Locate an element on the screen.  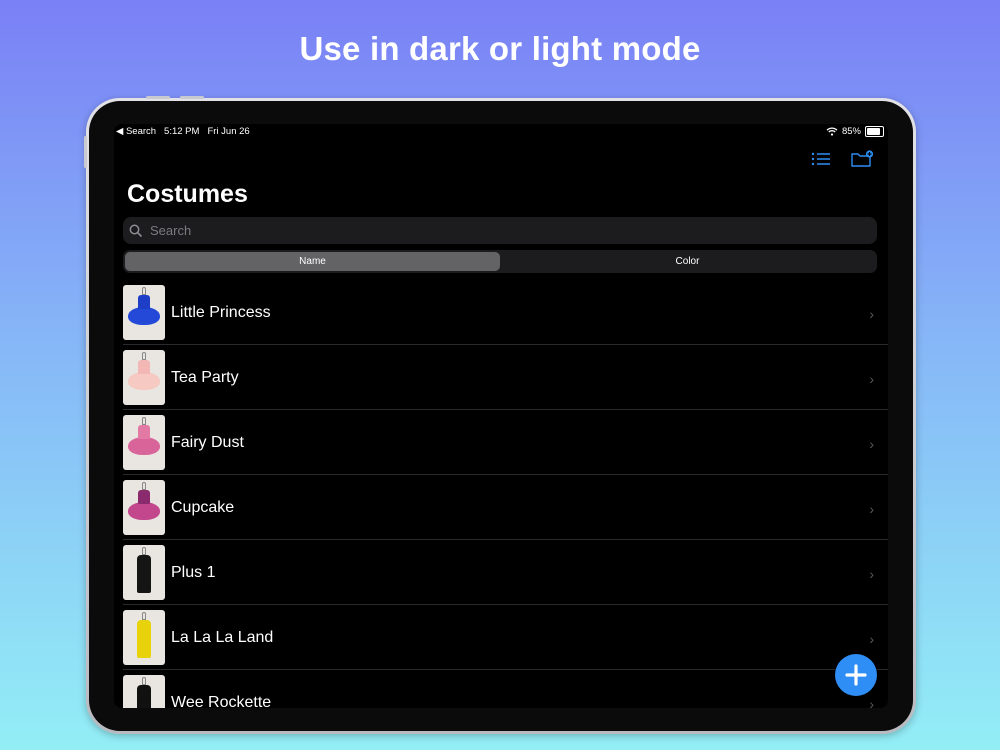
search-input is located at coordinates (512, 230).